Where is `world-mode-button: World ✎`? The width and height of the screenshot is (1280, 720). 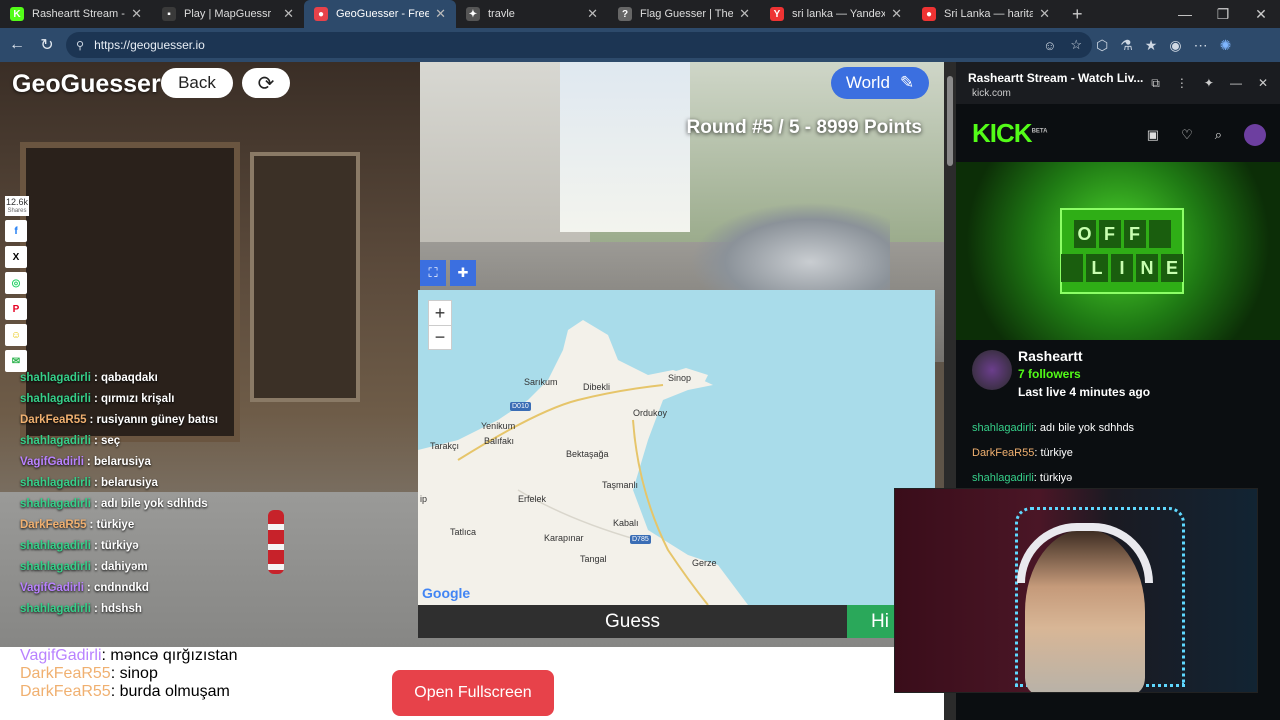
world-mode-button: World ✎ is located at coordinates (880, 83).